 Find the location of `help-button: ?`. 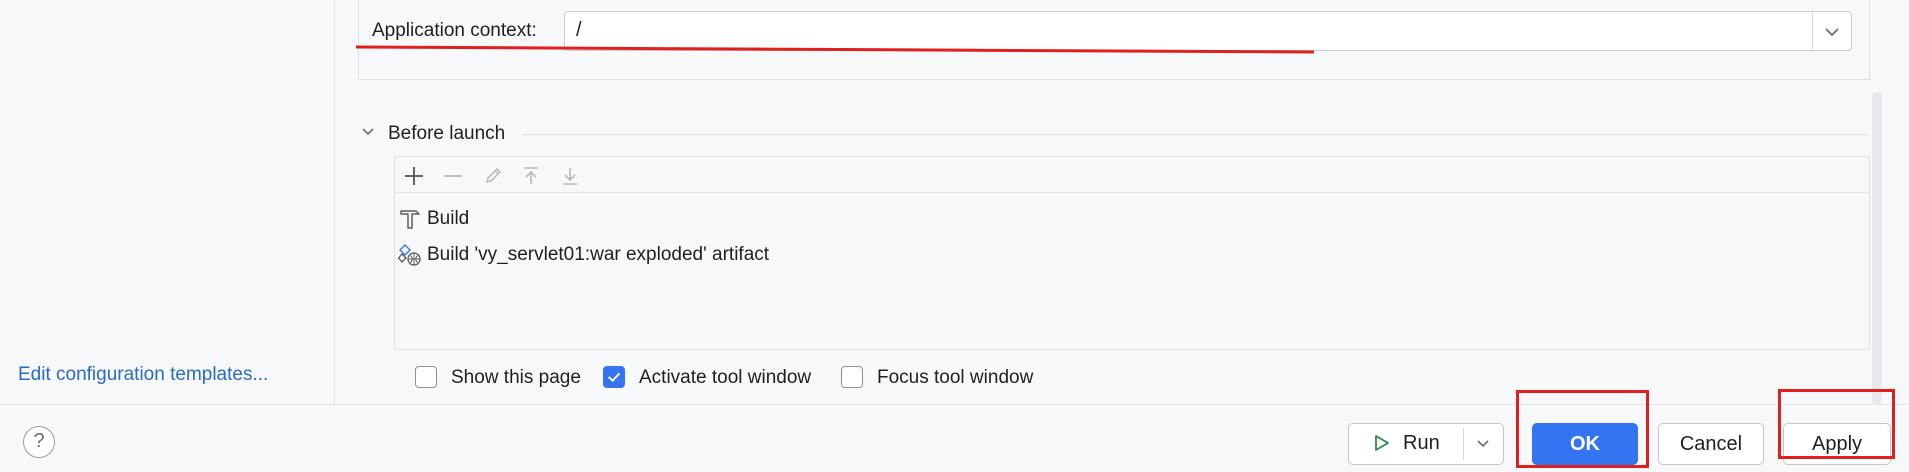

help-button: ? is located at coordinates (39, 442).